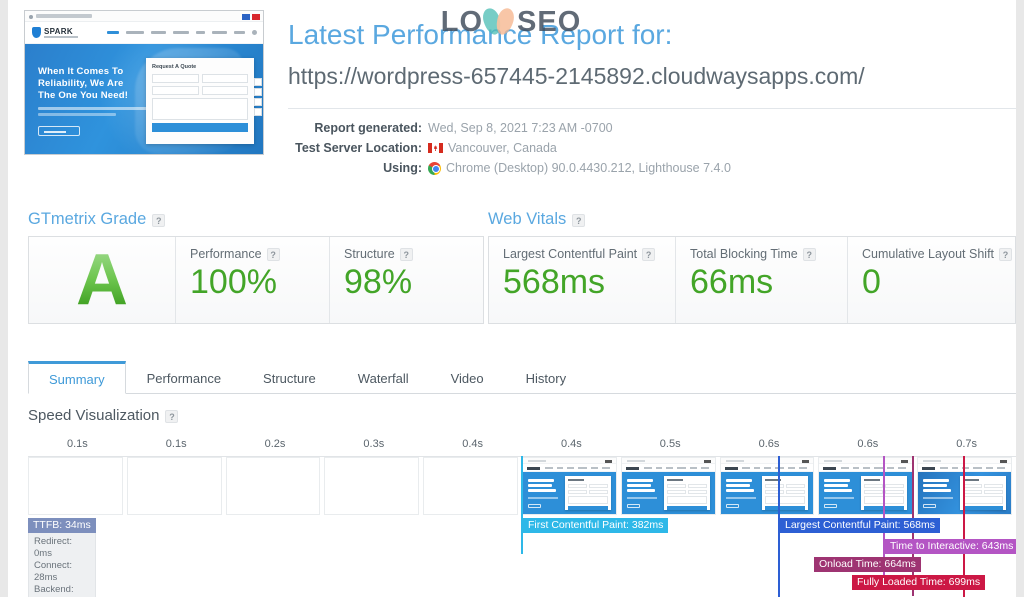 Image resolution: width=1024 pixels, height=597 pixels. Describe the element at coordinates (184, 377) in the screenshot. I see `tab-performance: Performance` at that location.